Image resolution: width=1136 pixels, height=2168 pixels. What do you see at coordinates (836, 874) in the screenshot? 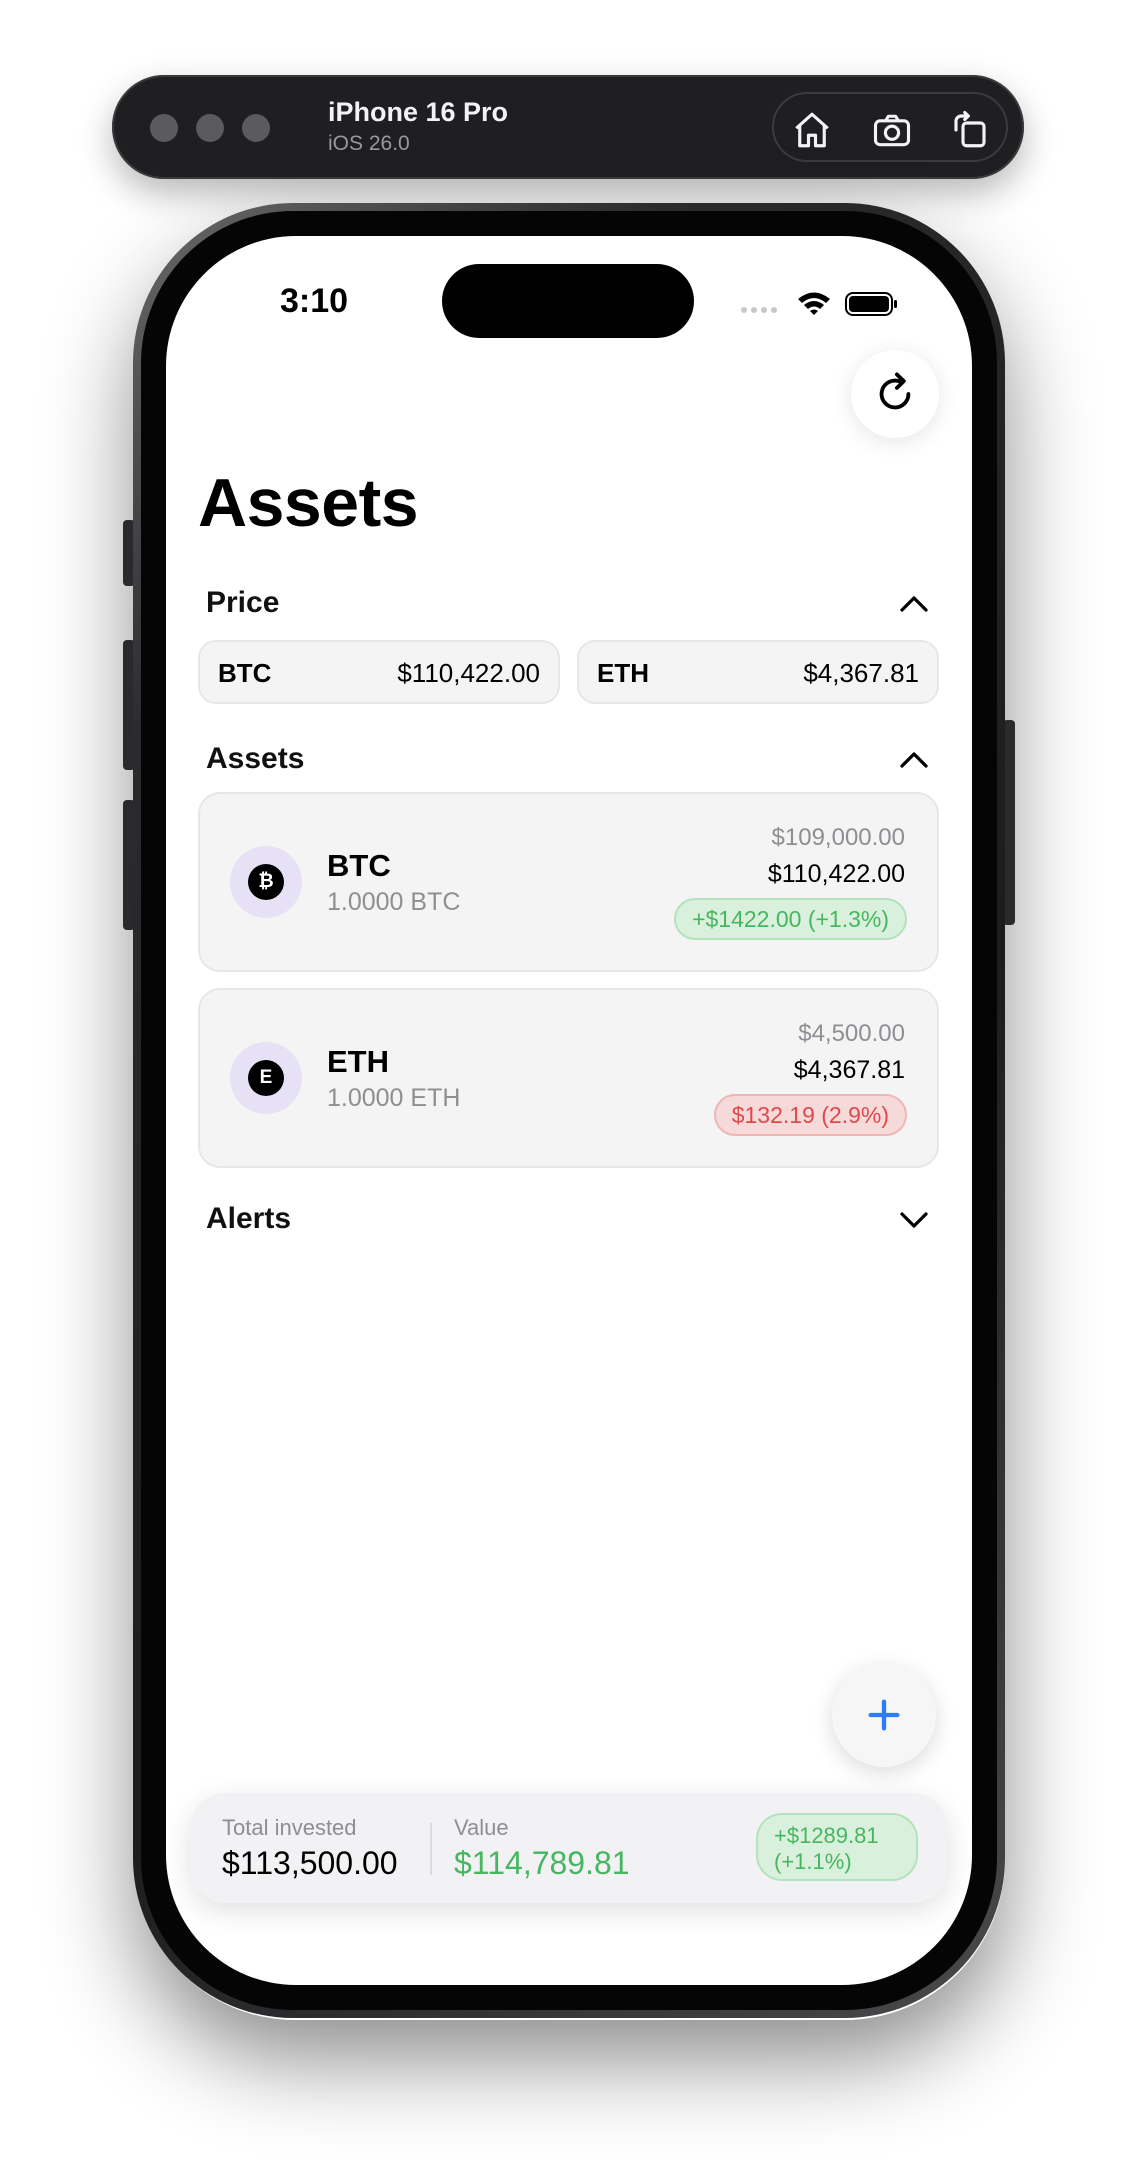
I see `asset-current-value: $110,422.00` at bounding box center [836, 874].